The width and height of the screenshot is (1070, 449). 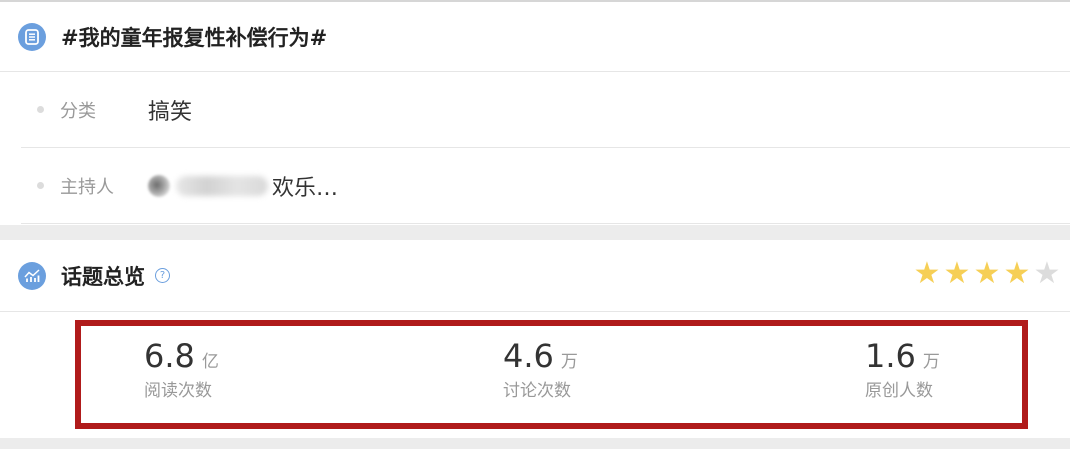 I want to click on stat-unit: 亿, so click(x=210, y=362).